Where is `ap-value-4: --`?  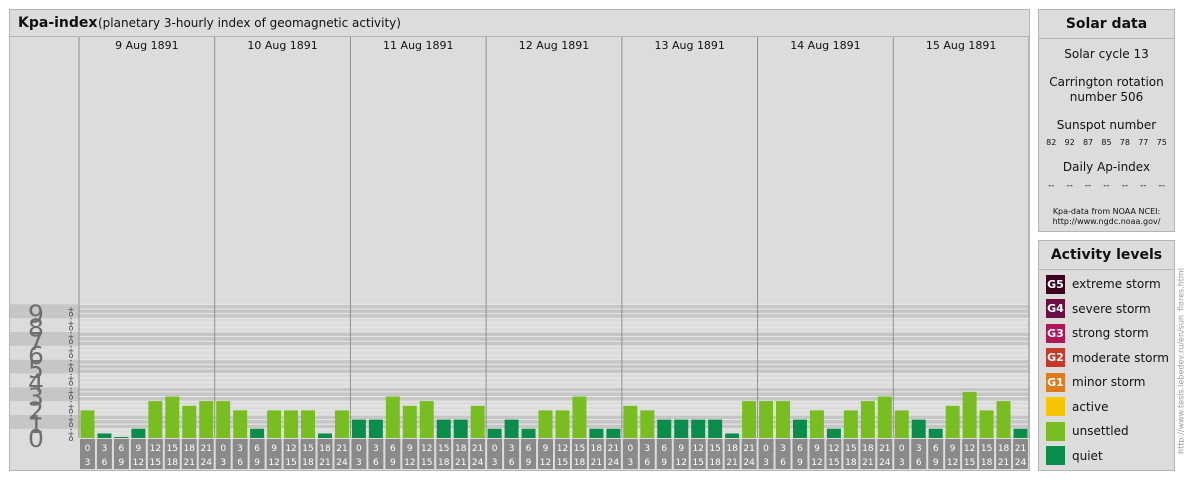 ap-value-4: -- is located at coordinates (1106, 186).